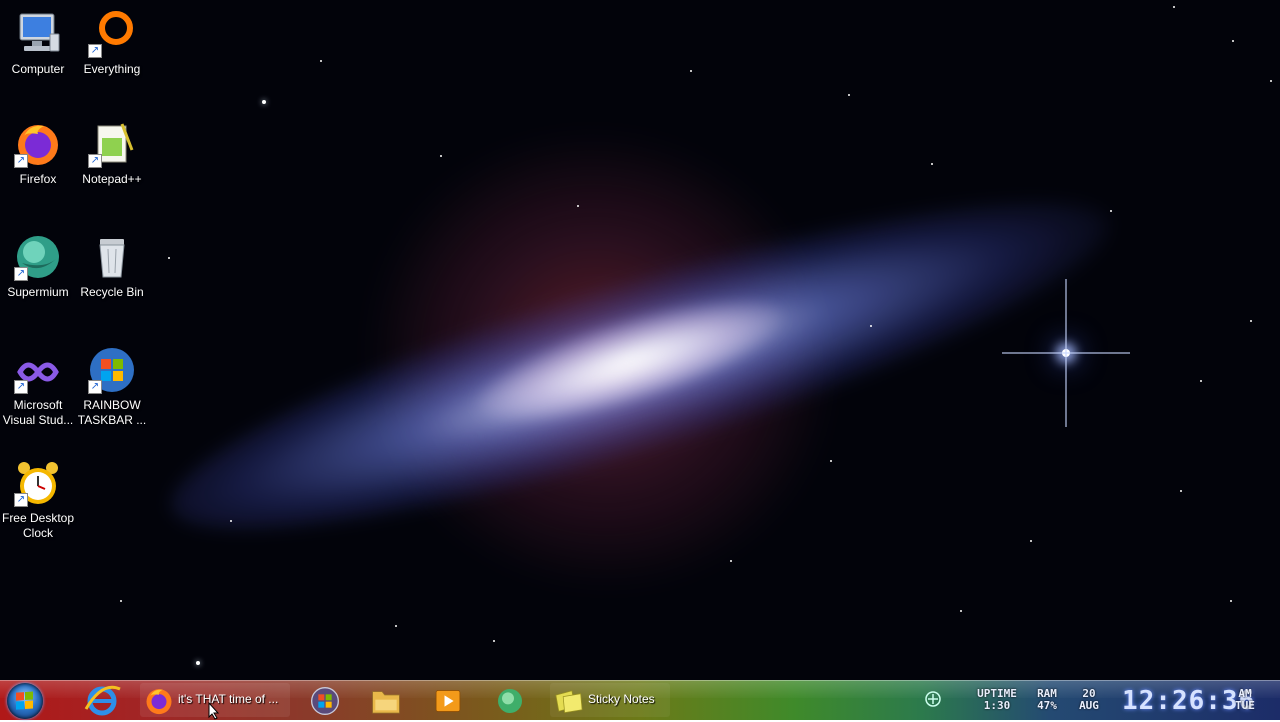  Describe the element at coordinates (38, 179) in the screenshot. I see `desktop-icon-label: Firefox` at that location.